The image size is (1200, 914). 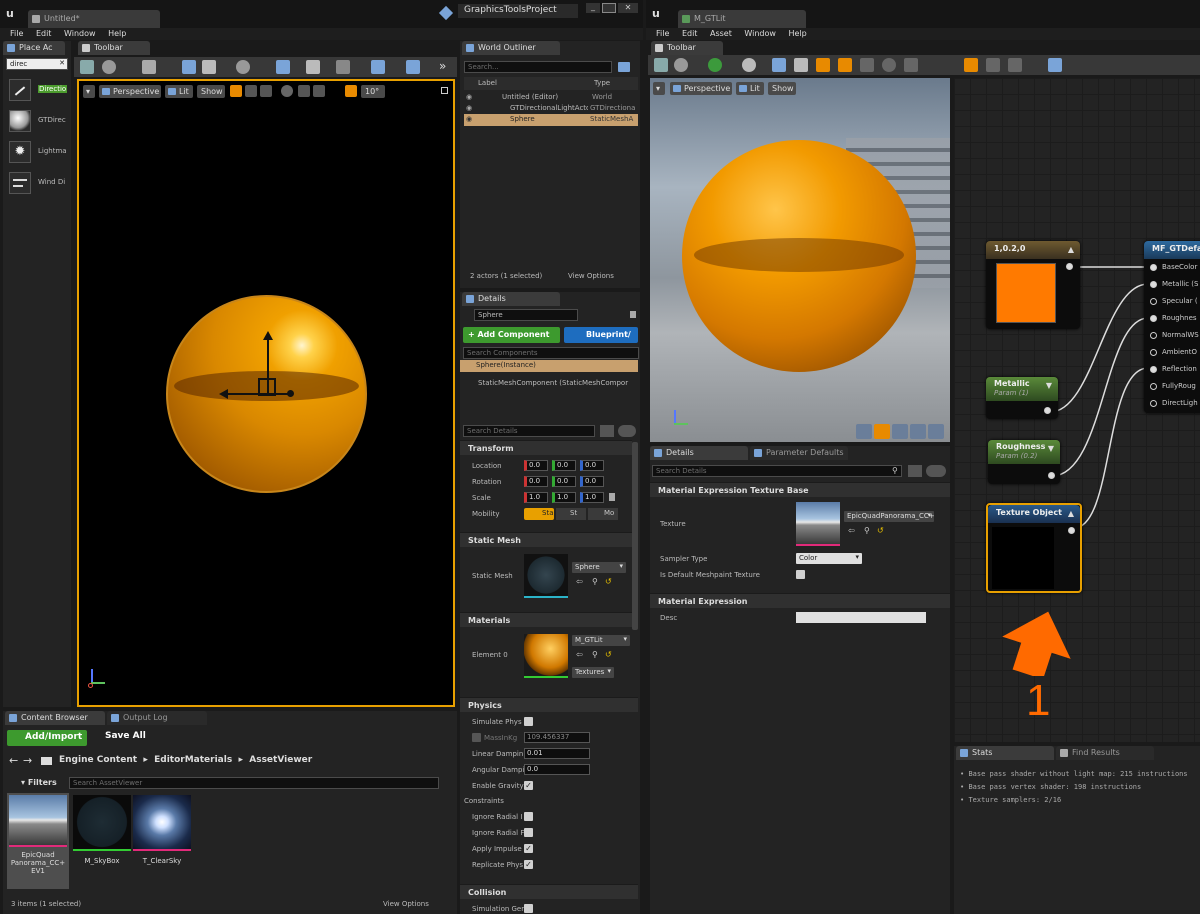 I want to click on save-all-button: Save All, so click(x=118, y=736).